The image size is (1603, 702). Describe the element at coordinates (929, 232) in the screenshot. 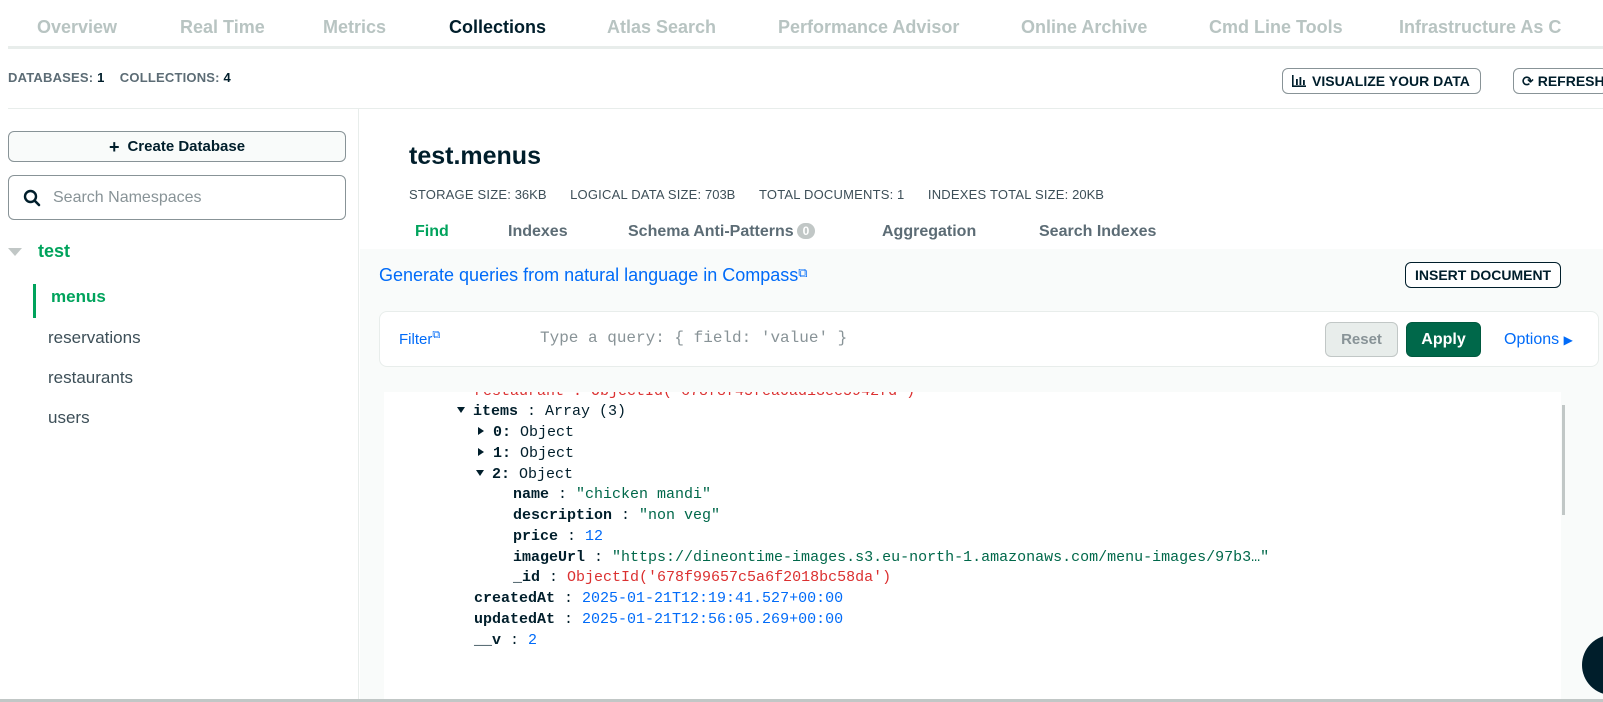

I see `tab-aggregation: Aggregation` at that location.